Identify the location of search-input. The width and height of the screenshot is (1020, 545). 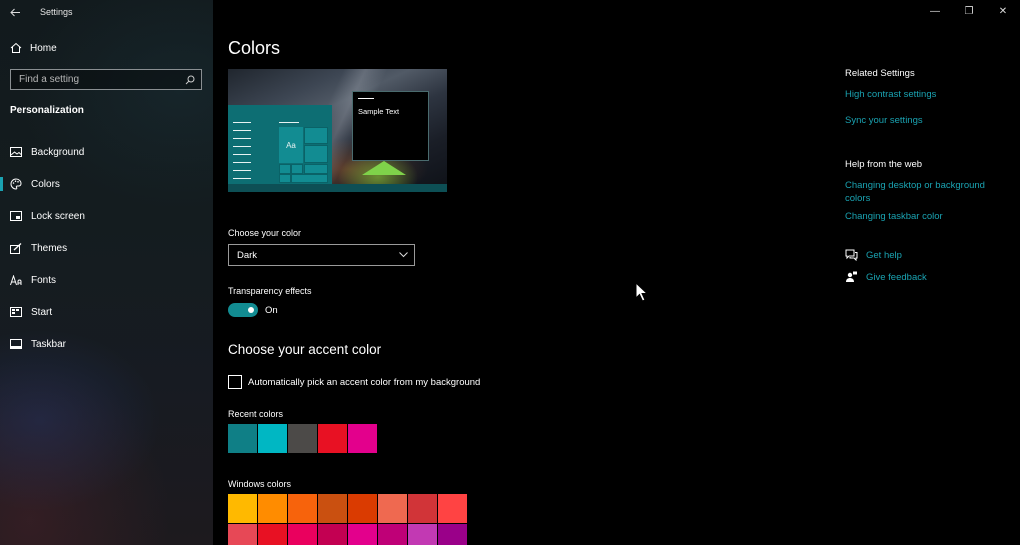
(99, 79).